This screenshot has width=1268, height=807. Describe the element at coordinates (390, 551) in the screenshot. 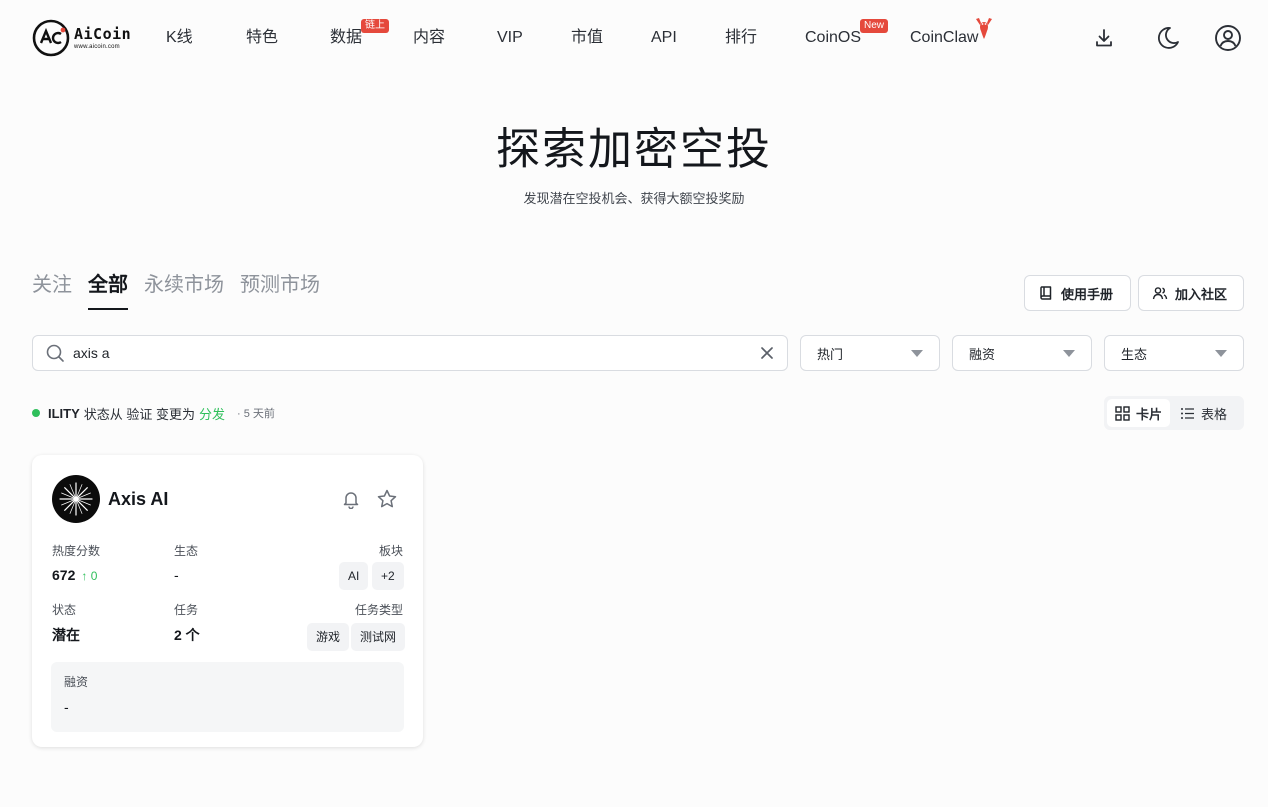

I see `sector-label: 板块` at that location.